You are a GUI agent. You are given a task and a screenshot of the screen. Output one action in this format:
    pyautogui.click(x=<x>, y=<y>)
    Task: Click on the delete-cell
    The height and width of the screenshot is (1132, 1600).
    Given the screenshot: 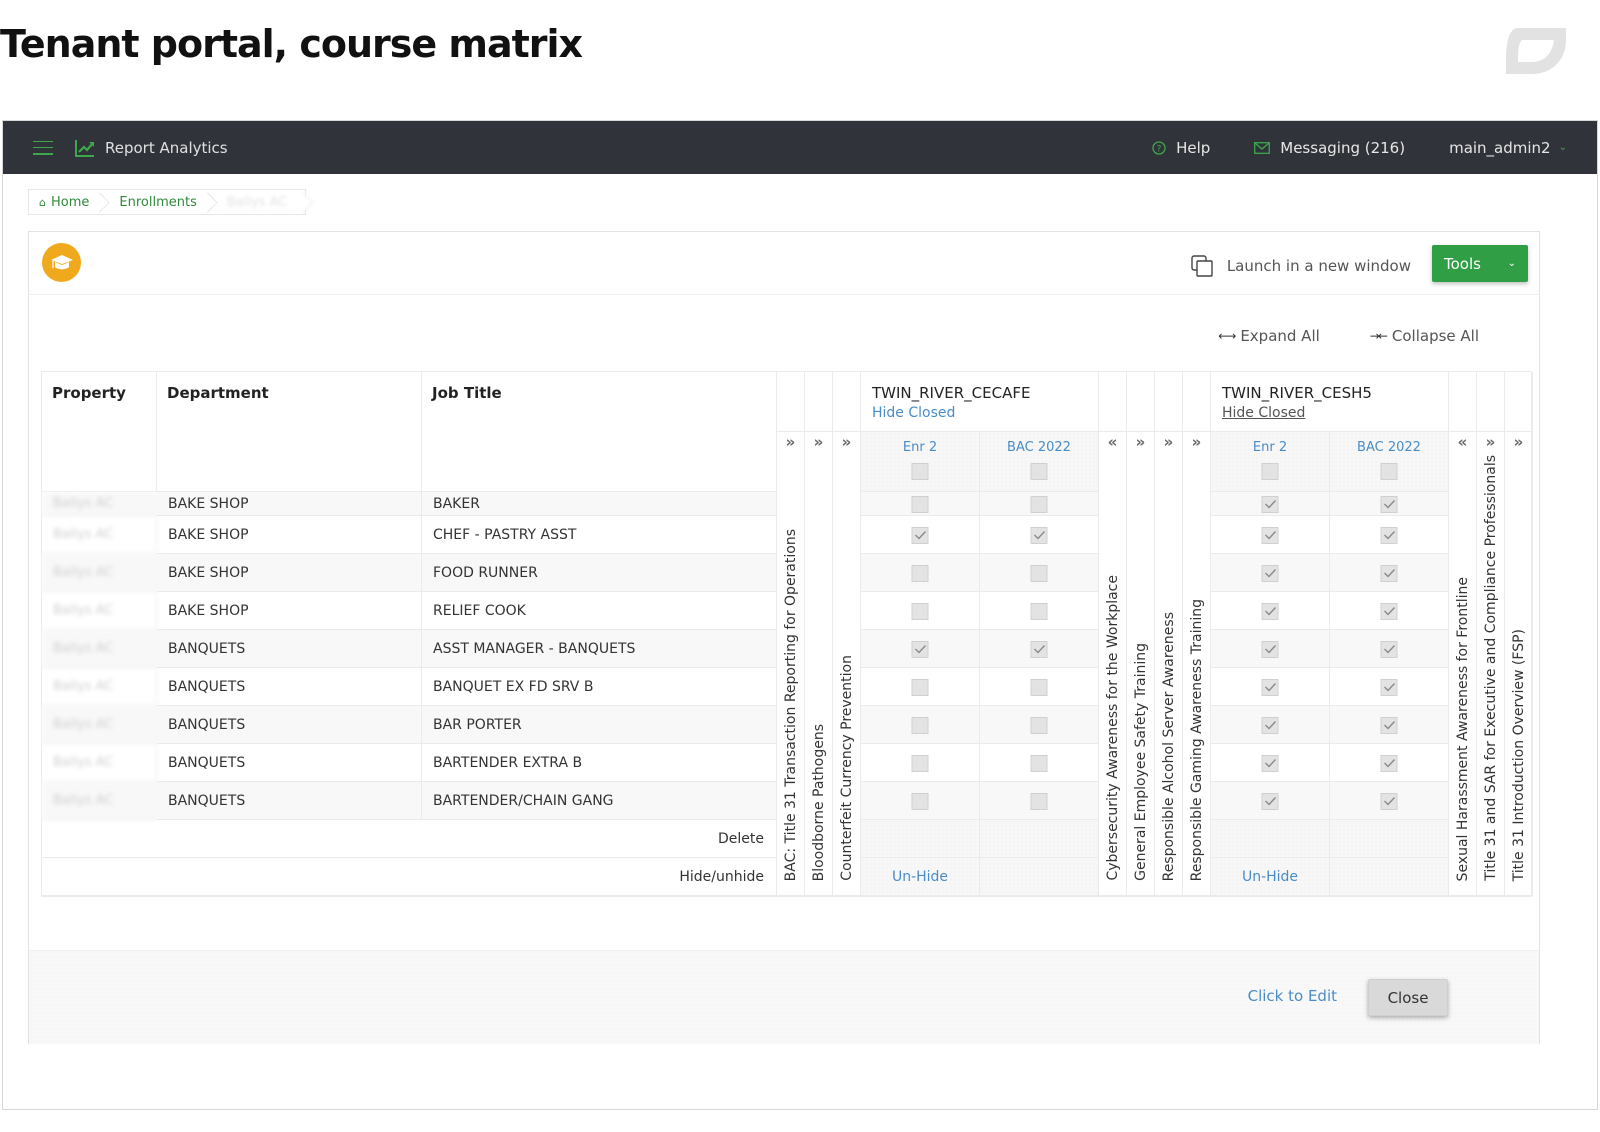 What is the action you would take?
    pyautogui.click(x=920, y=839)
    